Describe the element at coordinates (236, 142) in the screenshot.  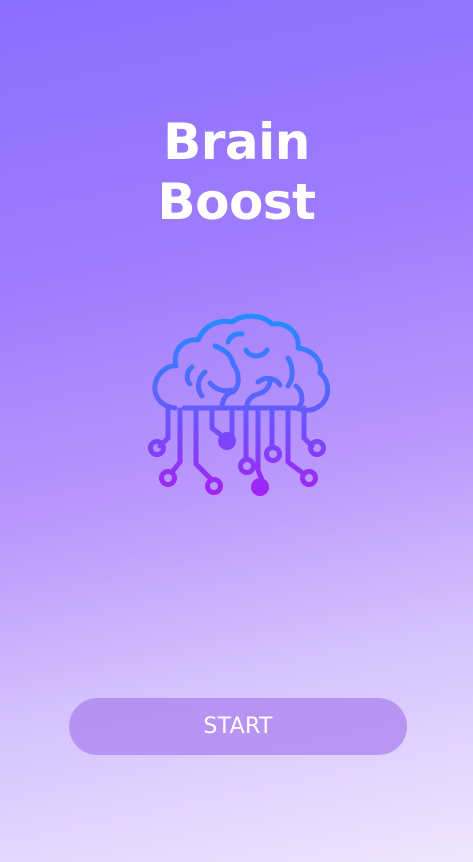
I see `app-title-line-1: Brain` at that location.